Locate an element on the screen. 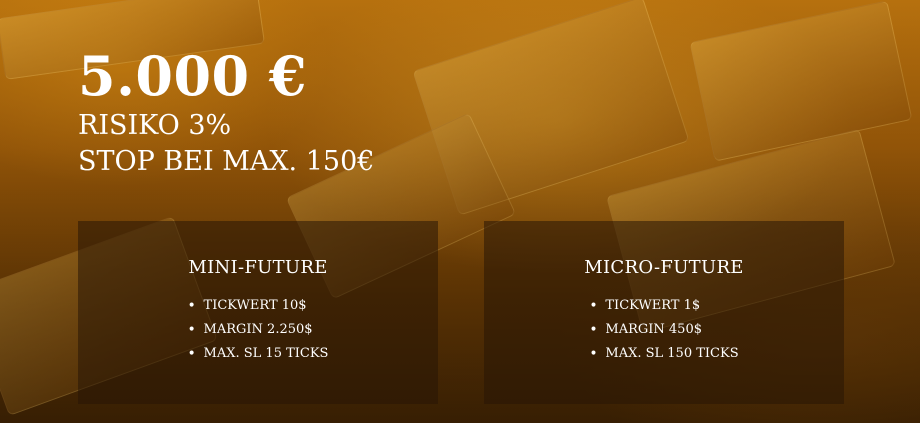 This screenshot has width=920, height=423. hero-text: 5.000 € RISIKO 3% STOP BEI MAX. 150€ is located at coordinates (226, 112).